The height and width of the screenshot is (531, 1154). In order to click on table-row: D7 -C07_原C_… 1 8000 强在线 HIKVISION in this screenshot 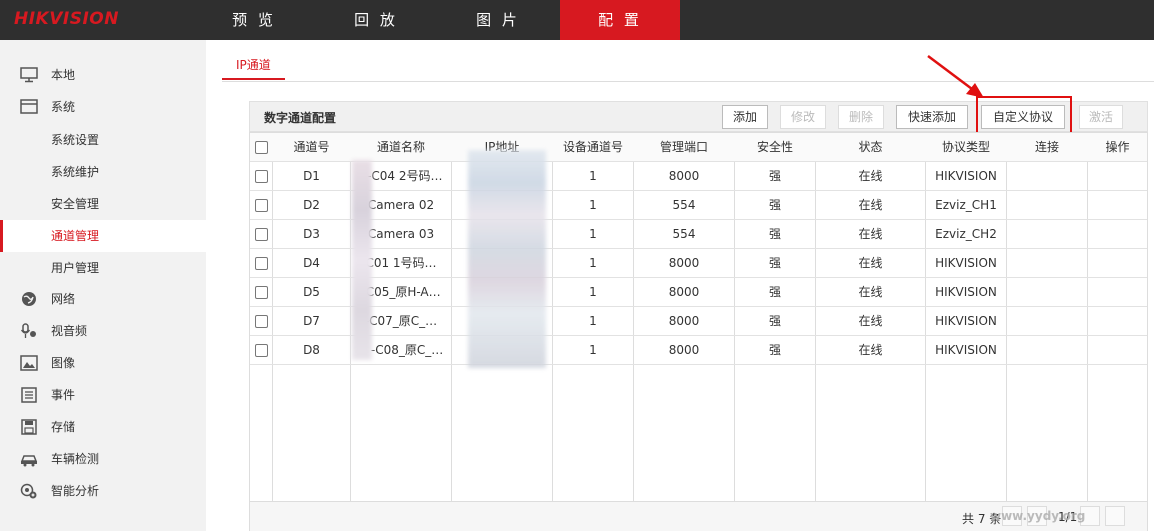, I will do `click(698, 321)`.